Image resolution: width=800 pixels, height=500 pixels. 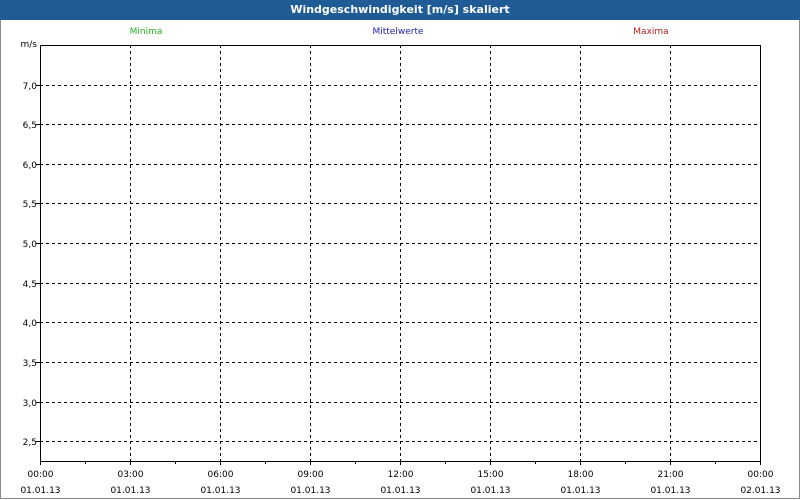 I want to click on y-tick-label: 2,5, so click(x=30, y=443).